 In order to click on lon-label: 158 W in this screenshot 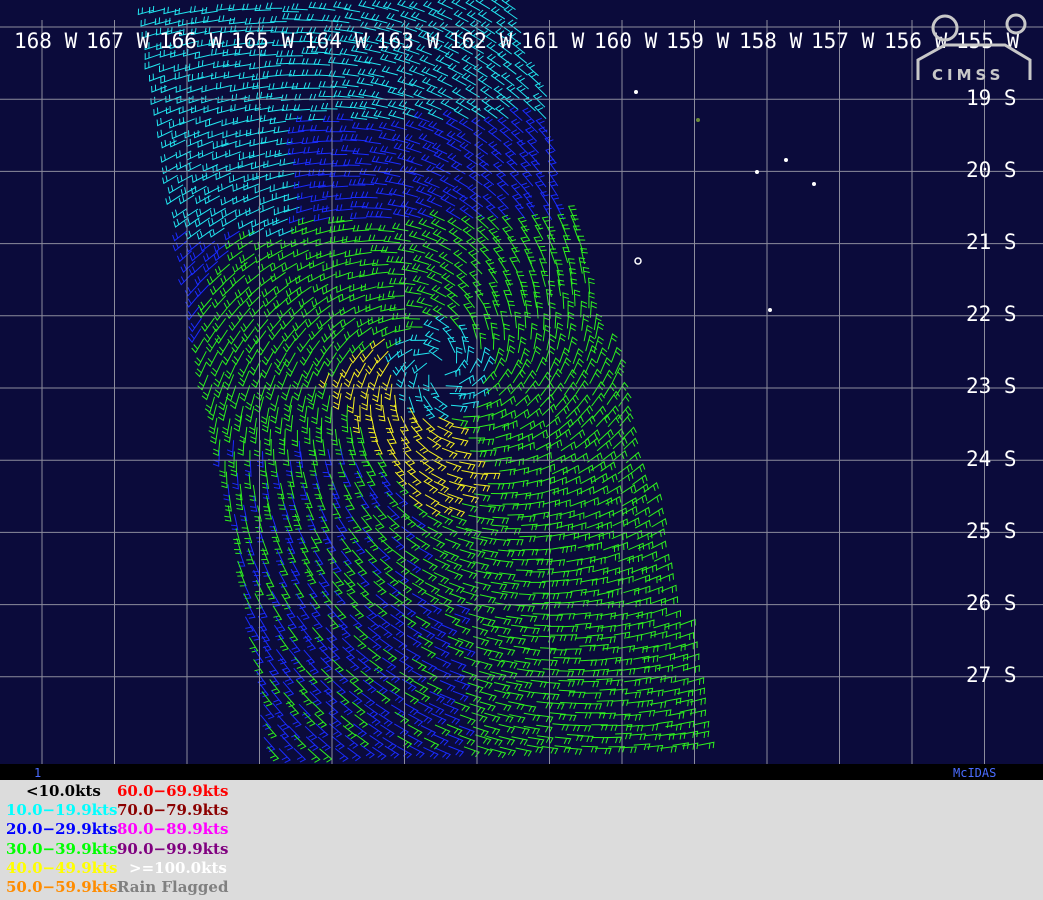, I will do `click(771, 41)`.